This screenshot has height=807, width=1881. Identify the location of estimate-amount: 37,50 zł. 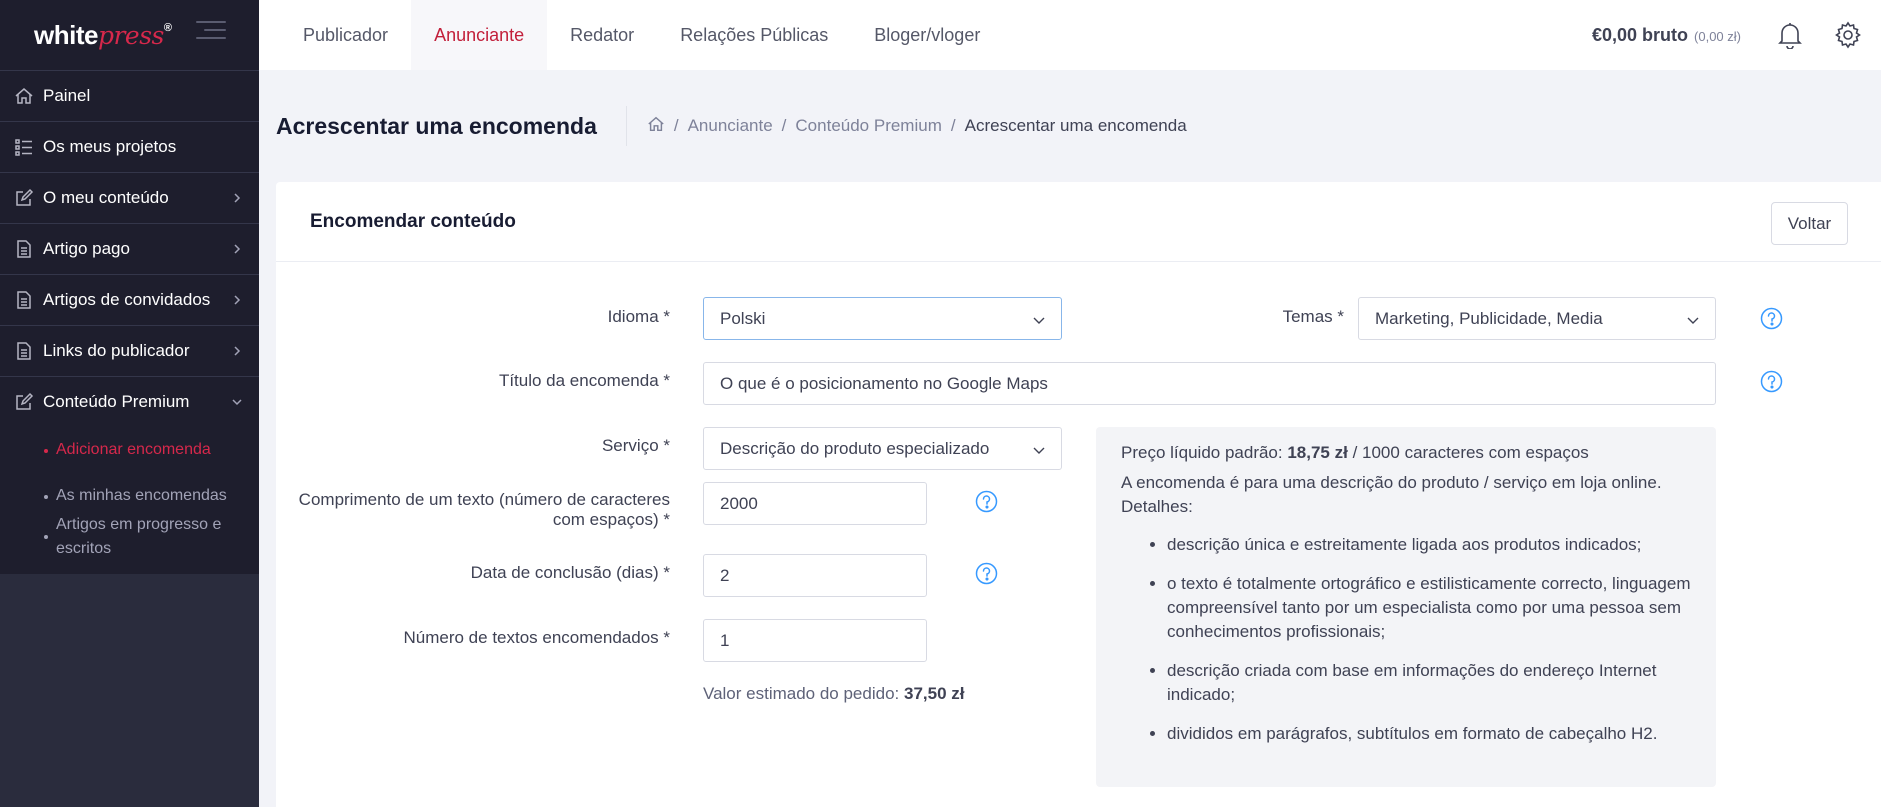
(934, 693).